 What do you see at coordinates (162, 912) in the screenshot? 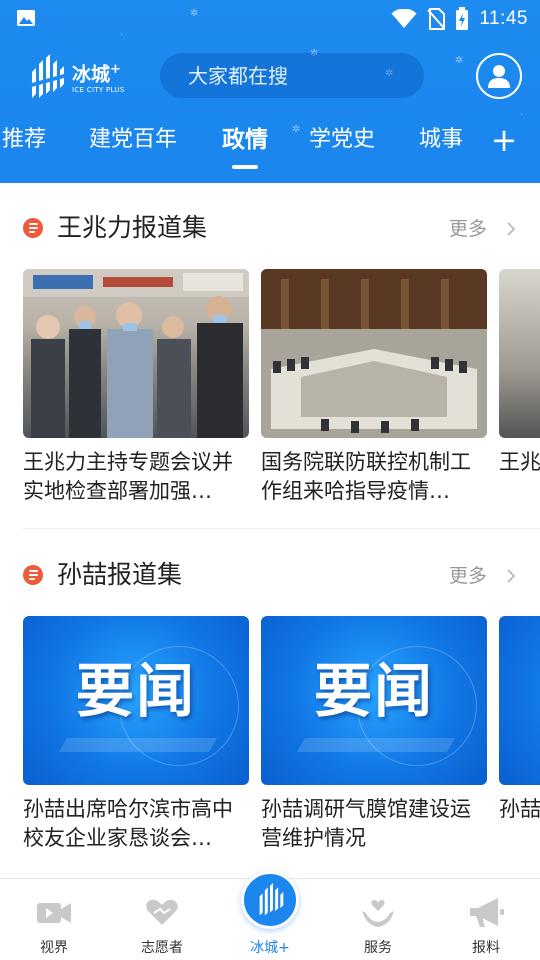
I see `heart-hands-icon` at bounding box center [162, 912].